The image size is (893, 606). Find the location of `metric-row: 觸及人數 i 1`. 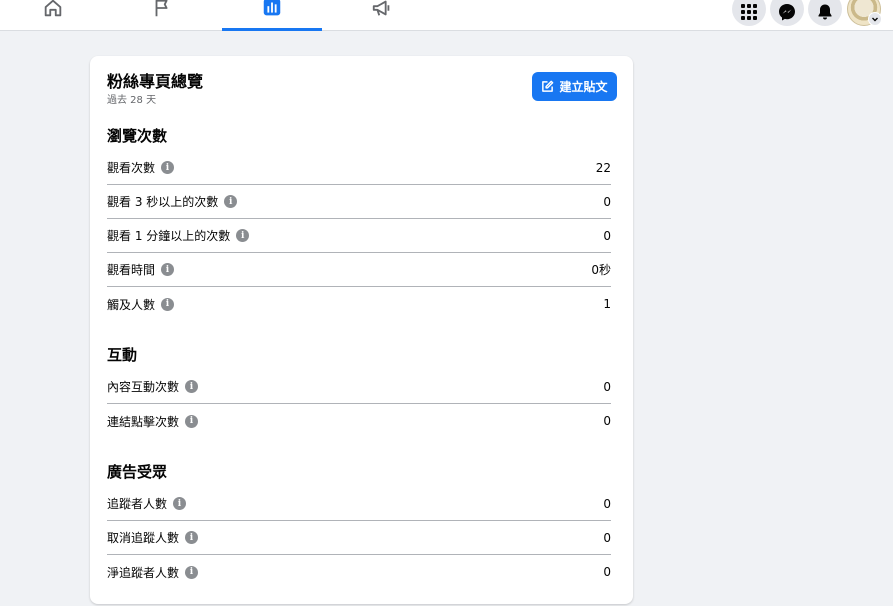

metric-row: 觸及人數 i 1 is located at coordinates (359, 304).